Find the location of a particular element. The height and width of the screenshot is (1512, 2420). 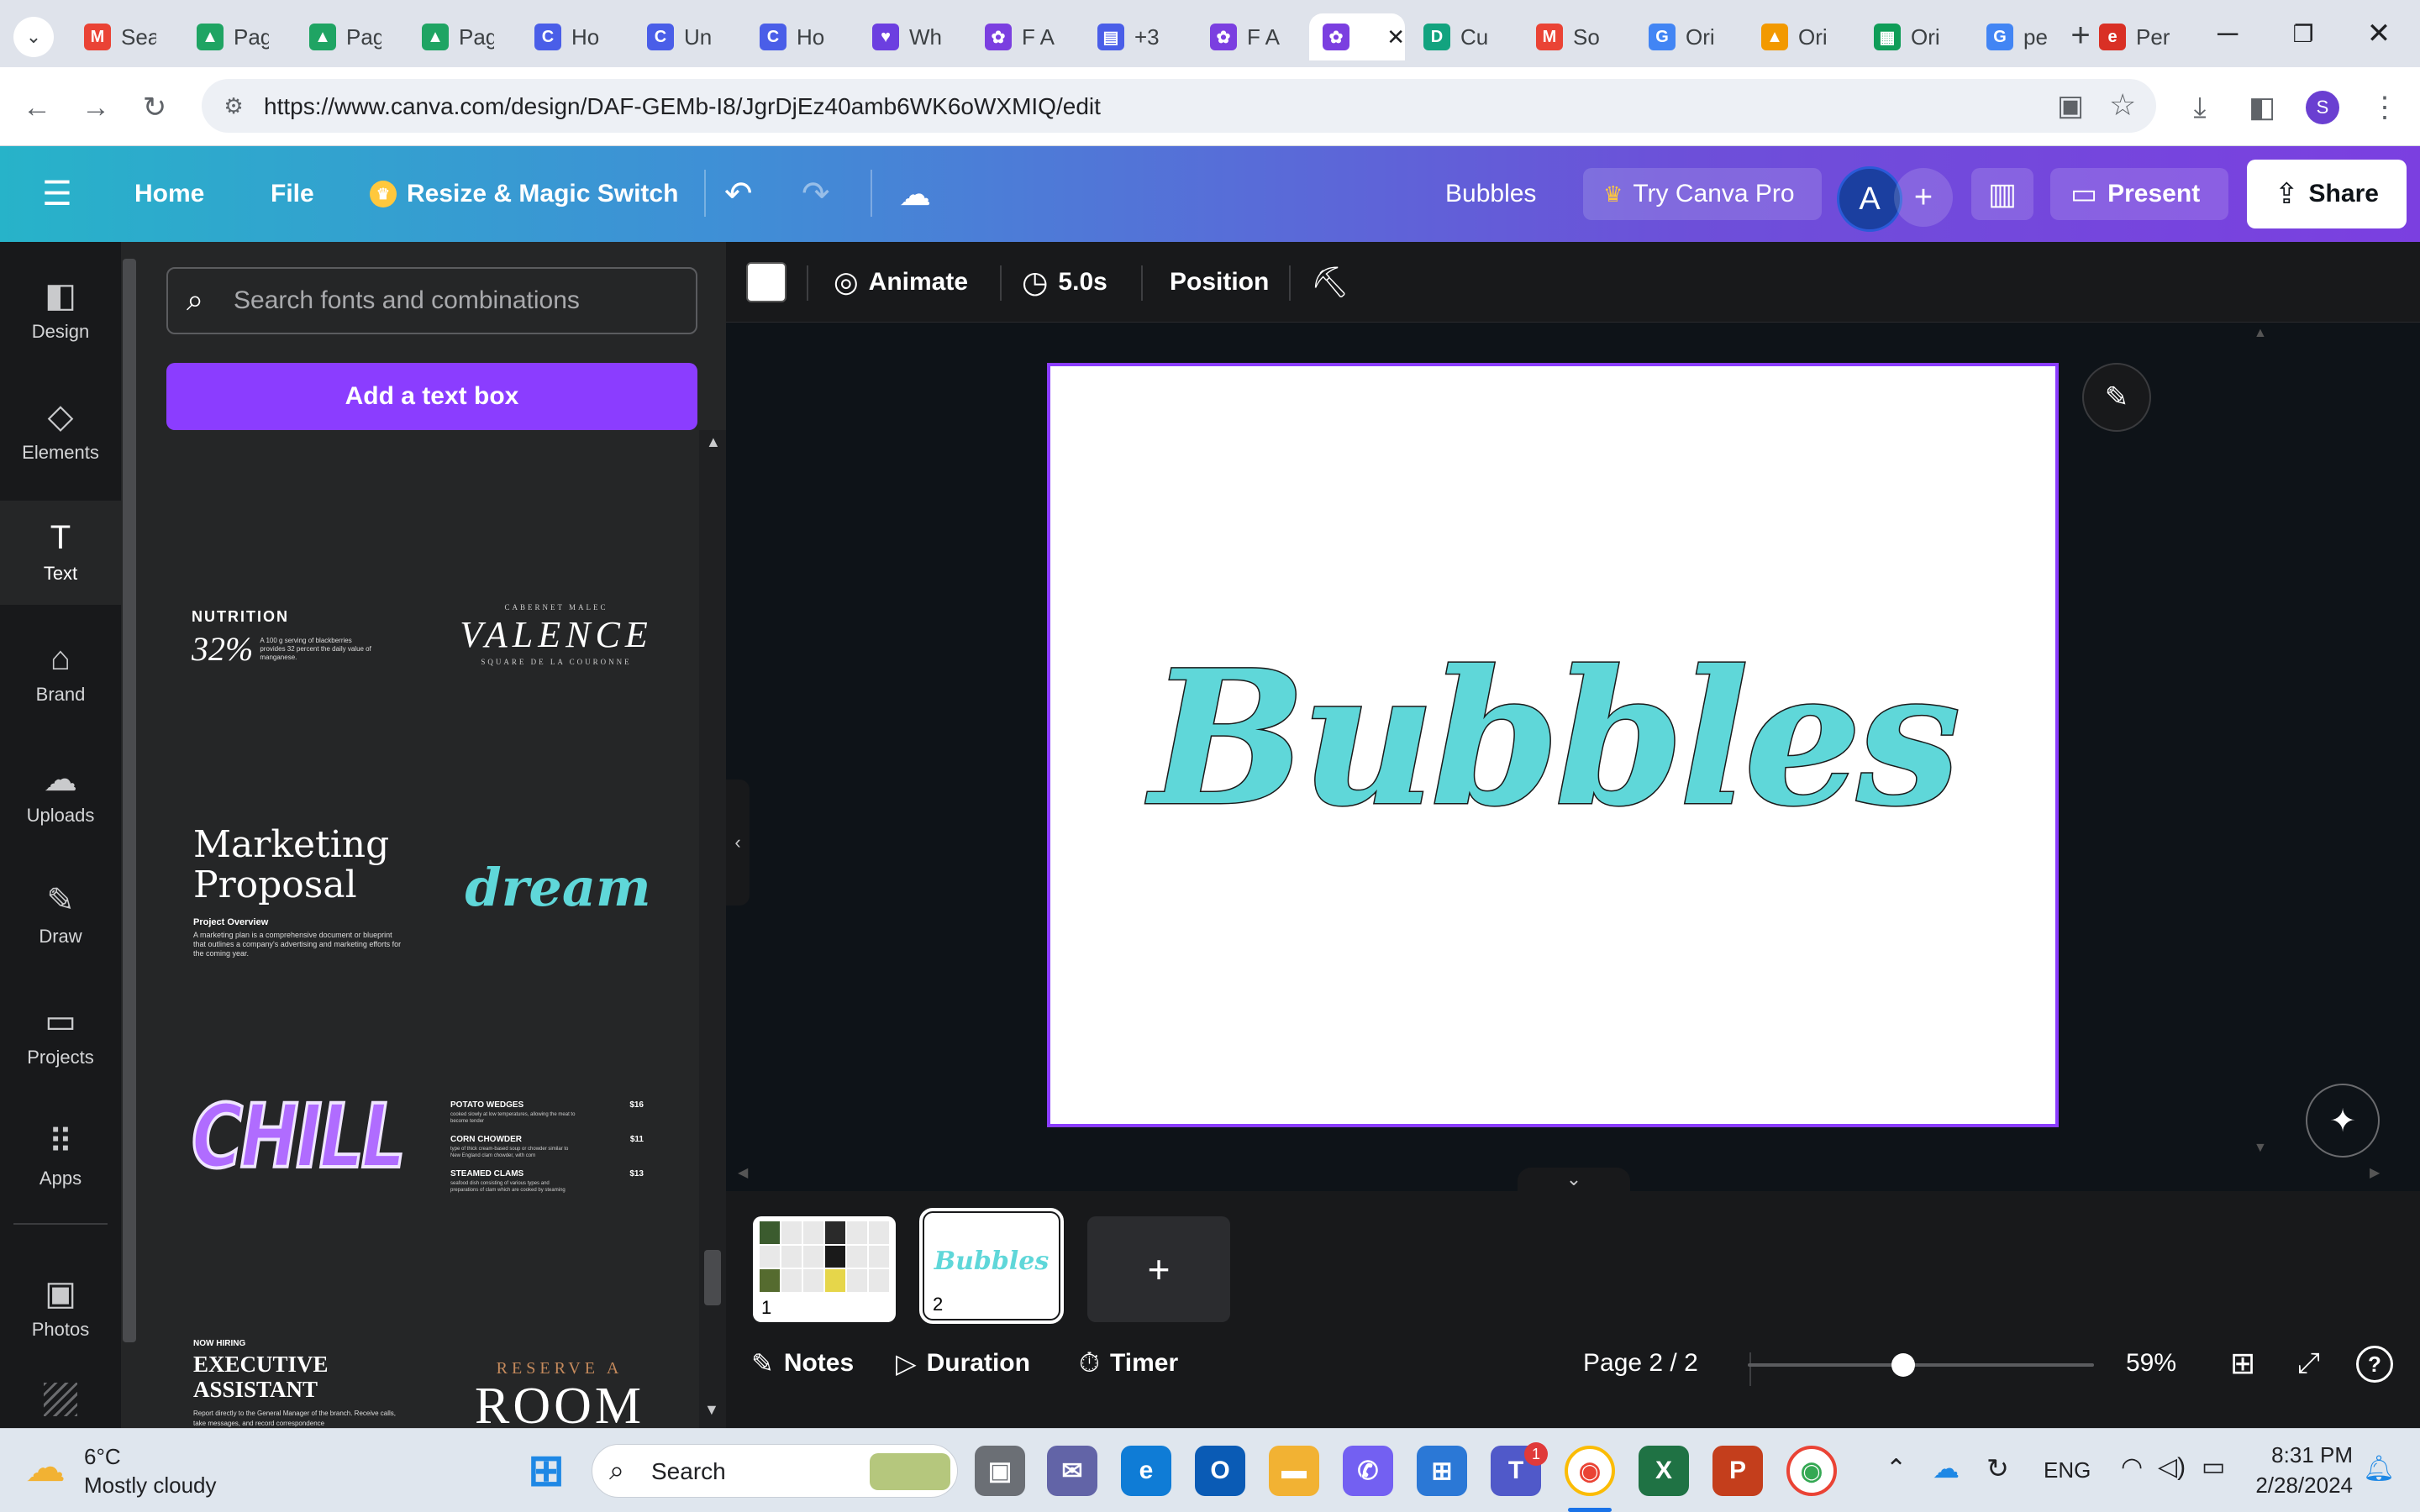

magic-sparkle-icon: ✦ is located at coordinates (2343, 1121).